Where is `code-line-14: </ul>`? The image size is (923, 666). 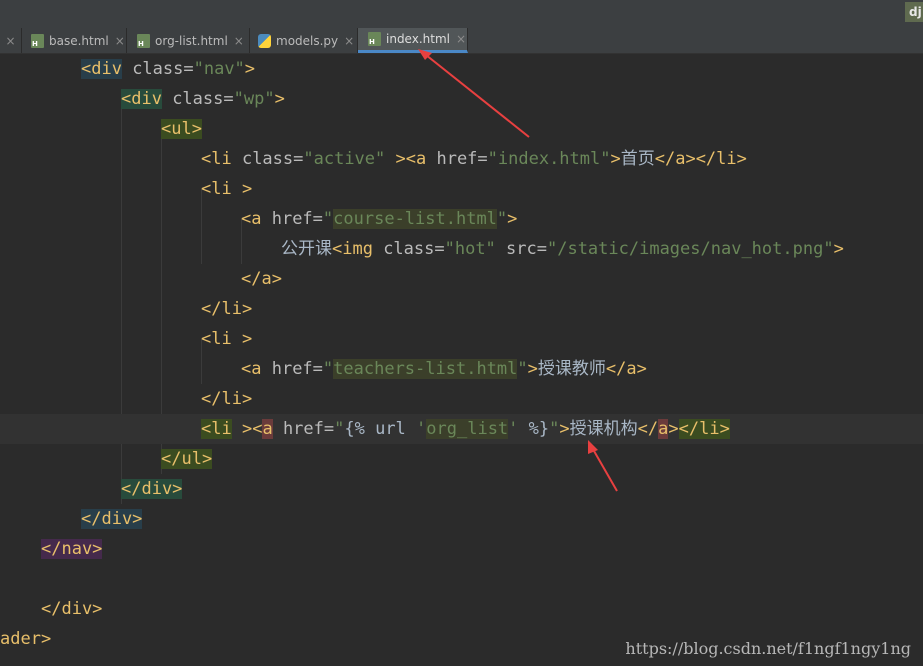
code-line-14: </ul> is located at coordinates (187, 459).